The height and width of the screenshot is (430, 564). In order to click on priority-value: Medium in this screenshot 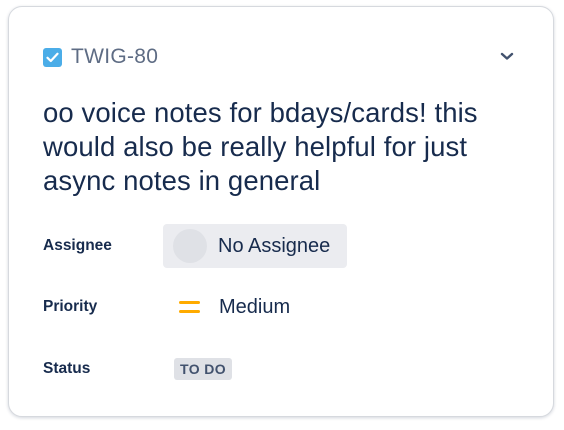, I will do `click(255, 306)`.